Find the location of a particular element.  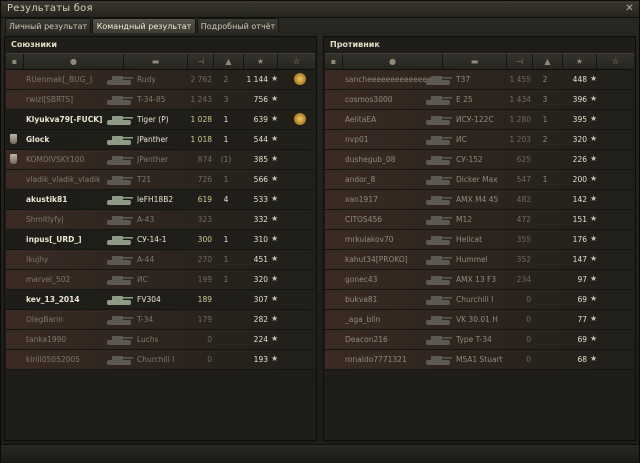

xp-value: 176 is located at coordinates (579, 239).